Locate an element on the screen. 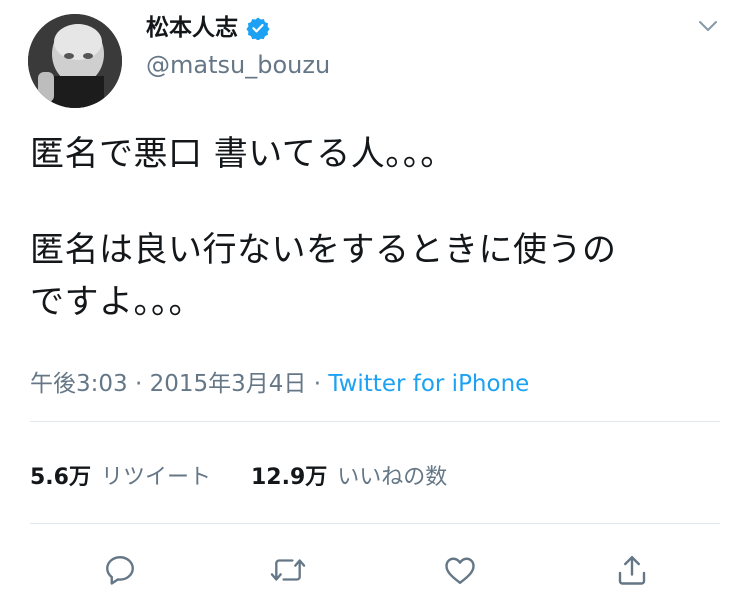  likes-count: 12.9万 is located at coordinates (289, 477).